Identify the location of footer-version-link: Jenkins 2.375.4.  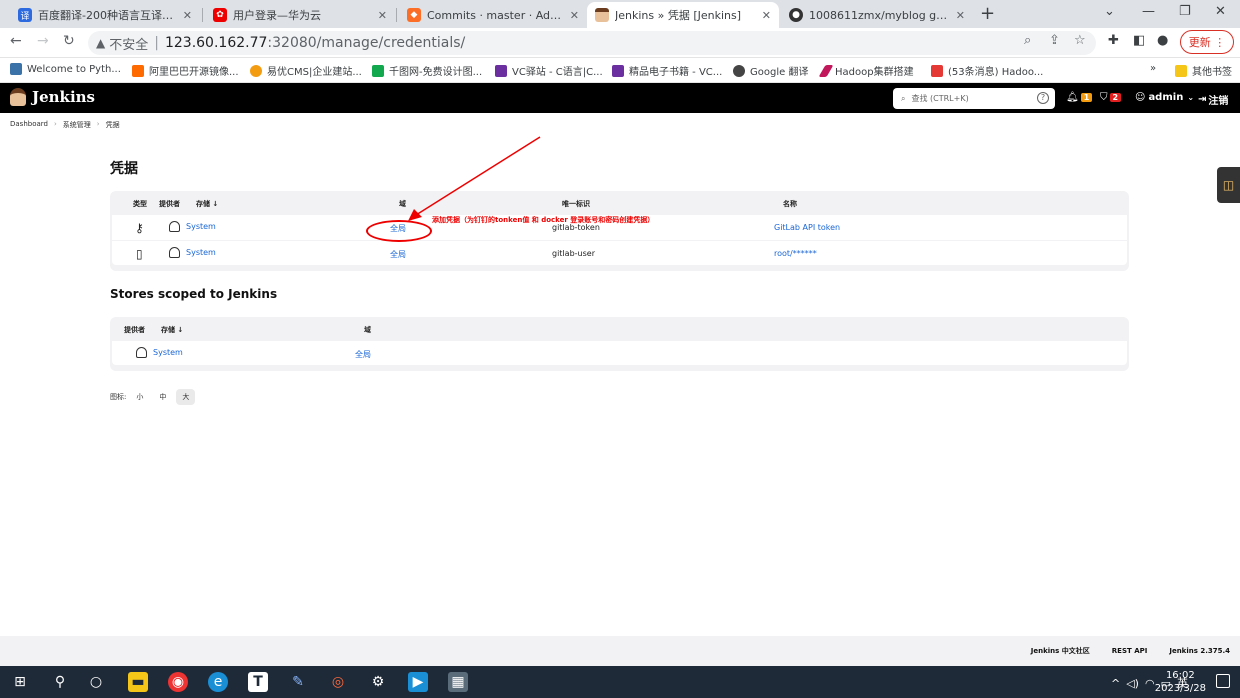
(1199, 651).